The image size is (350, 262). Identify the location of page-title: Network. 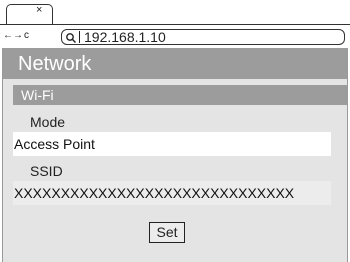
(55, 64).